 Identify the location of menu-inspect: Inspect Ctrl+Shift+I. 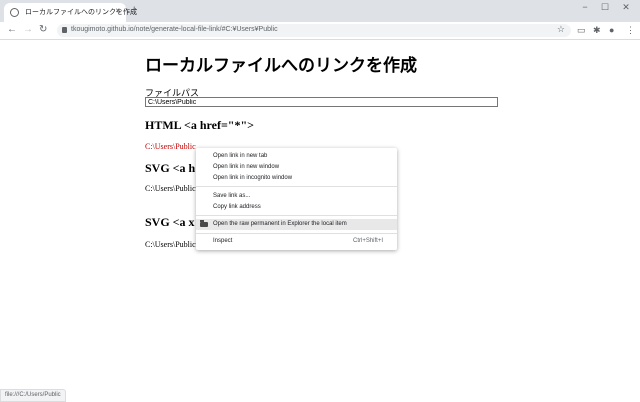
(296, 241).